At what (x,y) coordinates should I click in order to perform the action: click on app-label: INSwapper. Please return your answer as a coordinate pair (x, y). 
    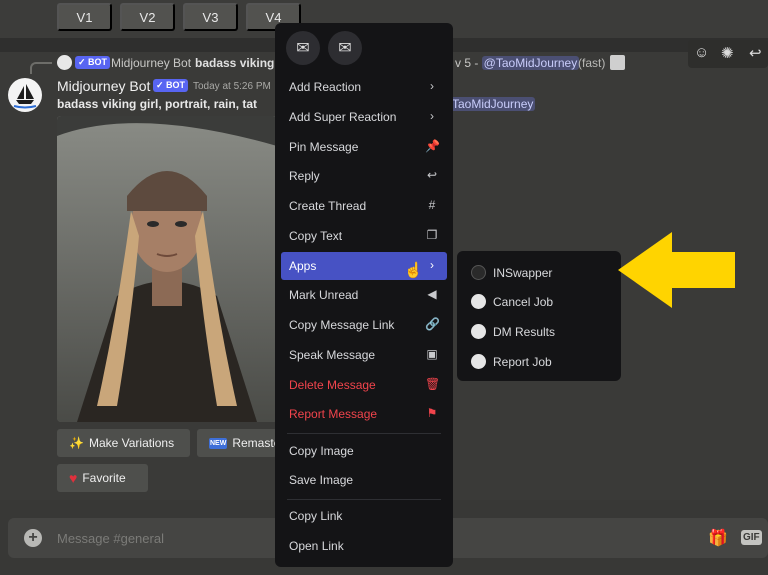
    Looking at the image, I should click on (523, 273).